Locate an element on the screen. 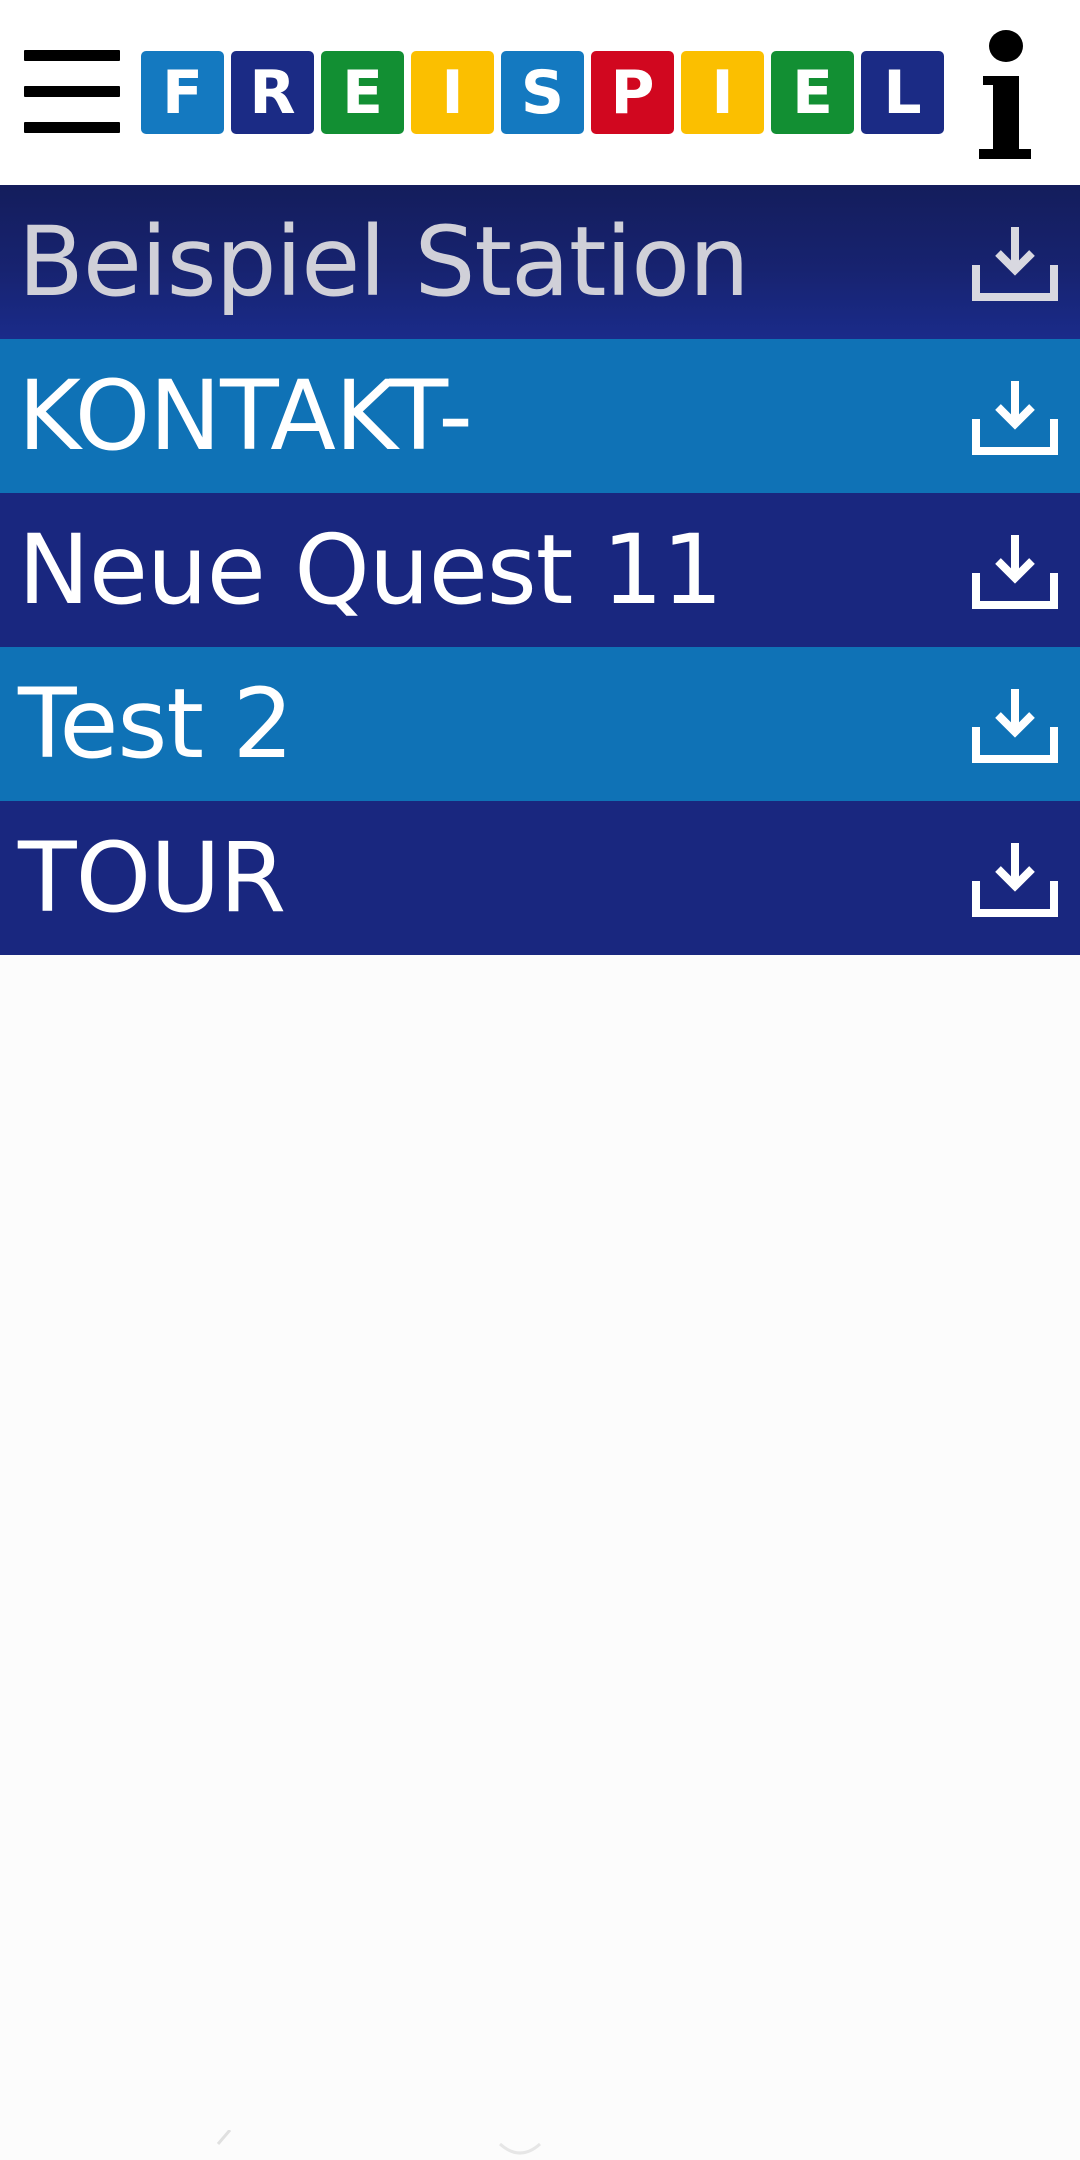  info-icon is located at coordinates (1010, 88).